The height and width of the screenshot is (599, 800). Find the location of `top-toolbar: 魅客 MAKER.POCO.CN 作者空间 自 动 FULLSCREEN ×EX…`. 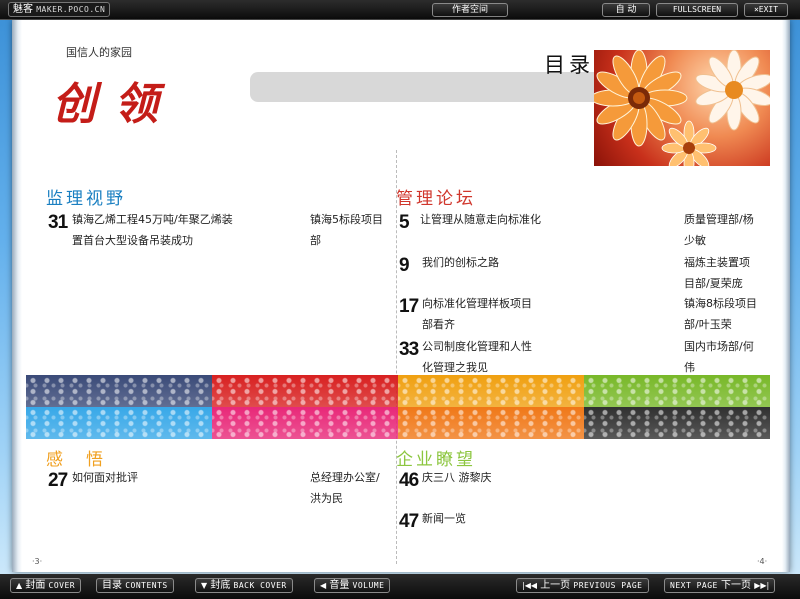

top-toolbar: 魅客 MAKER.POCO.CN 作者空间 自 动 FULLSCREEN ×EX… is located at coordinates (400, 10).